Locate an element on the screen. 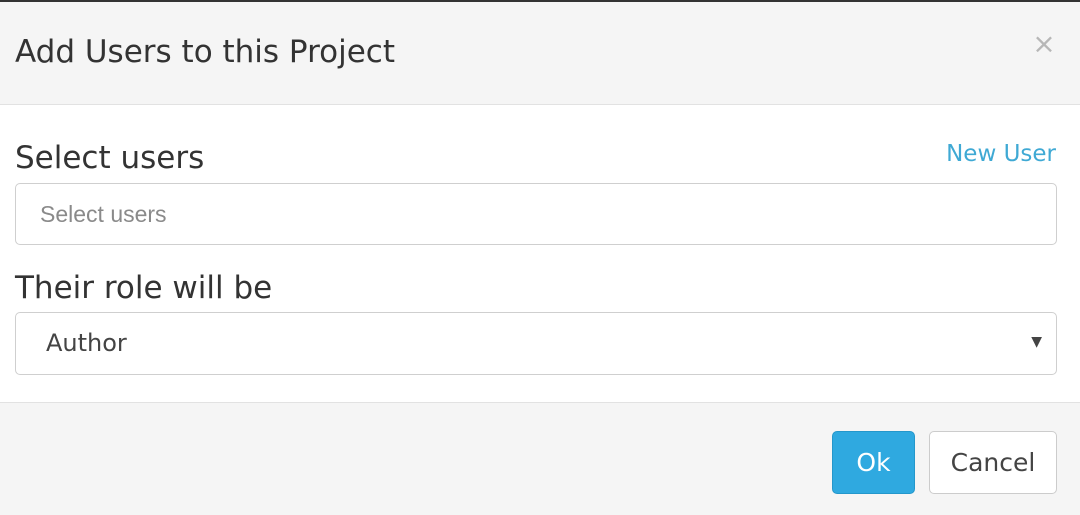 This screenshot has width=1080, height=515. role-label: Their role will be is located at coordinates (144, 288).